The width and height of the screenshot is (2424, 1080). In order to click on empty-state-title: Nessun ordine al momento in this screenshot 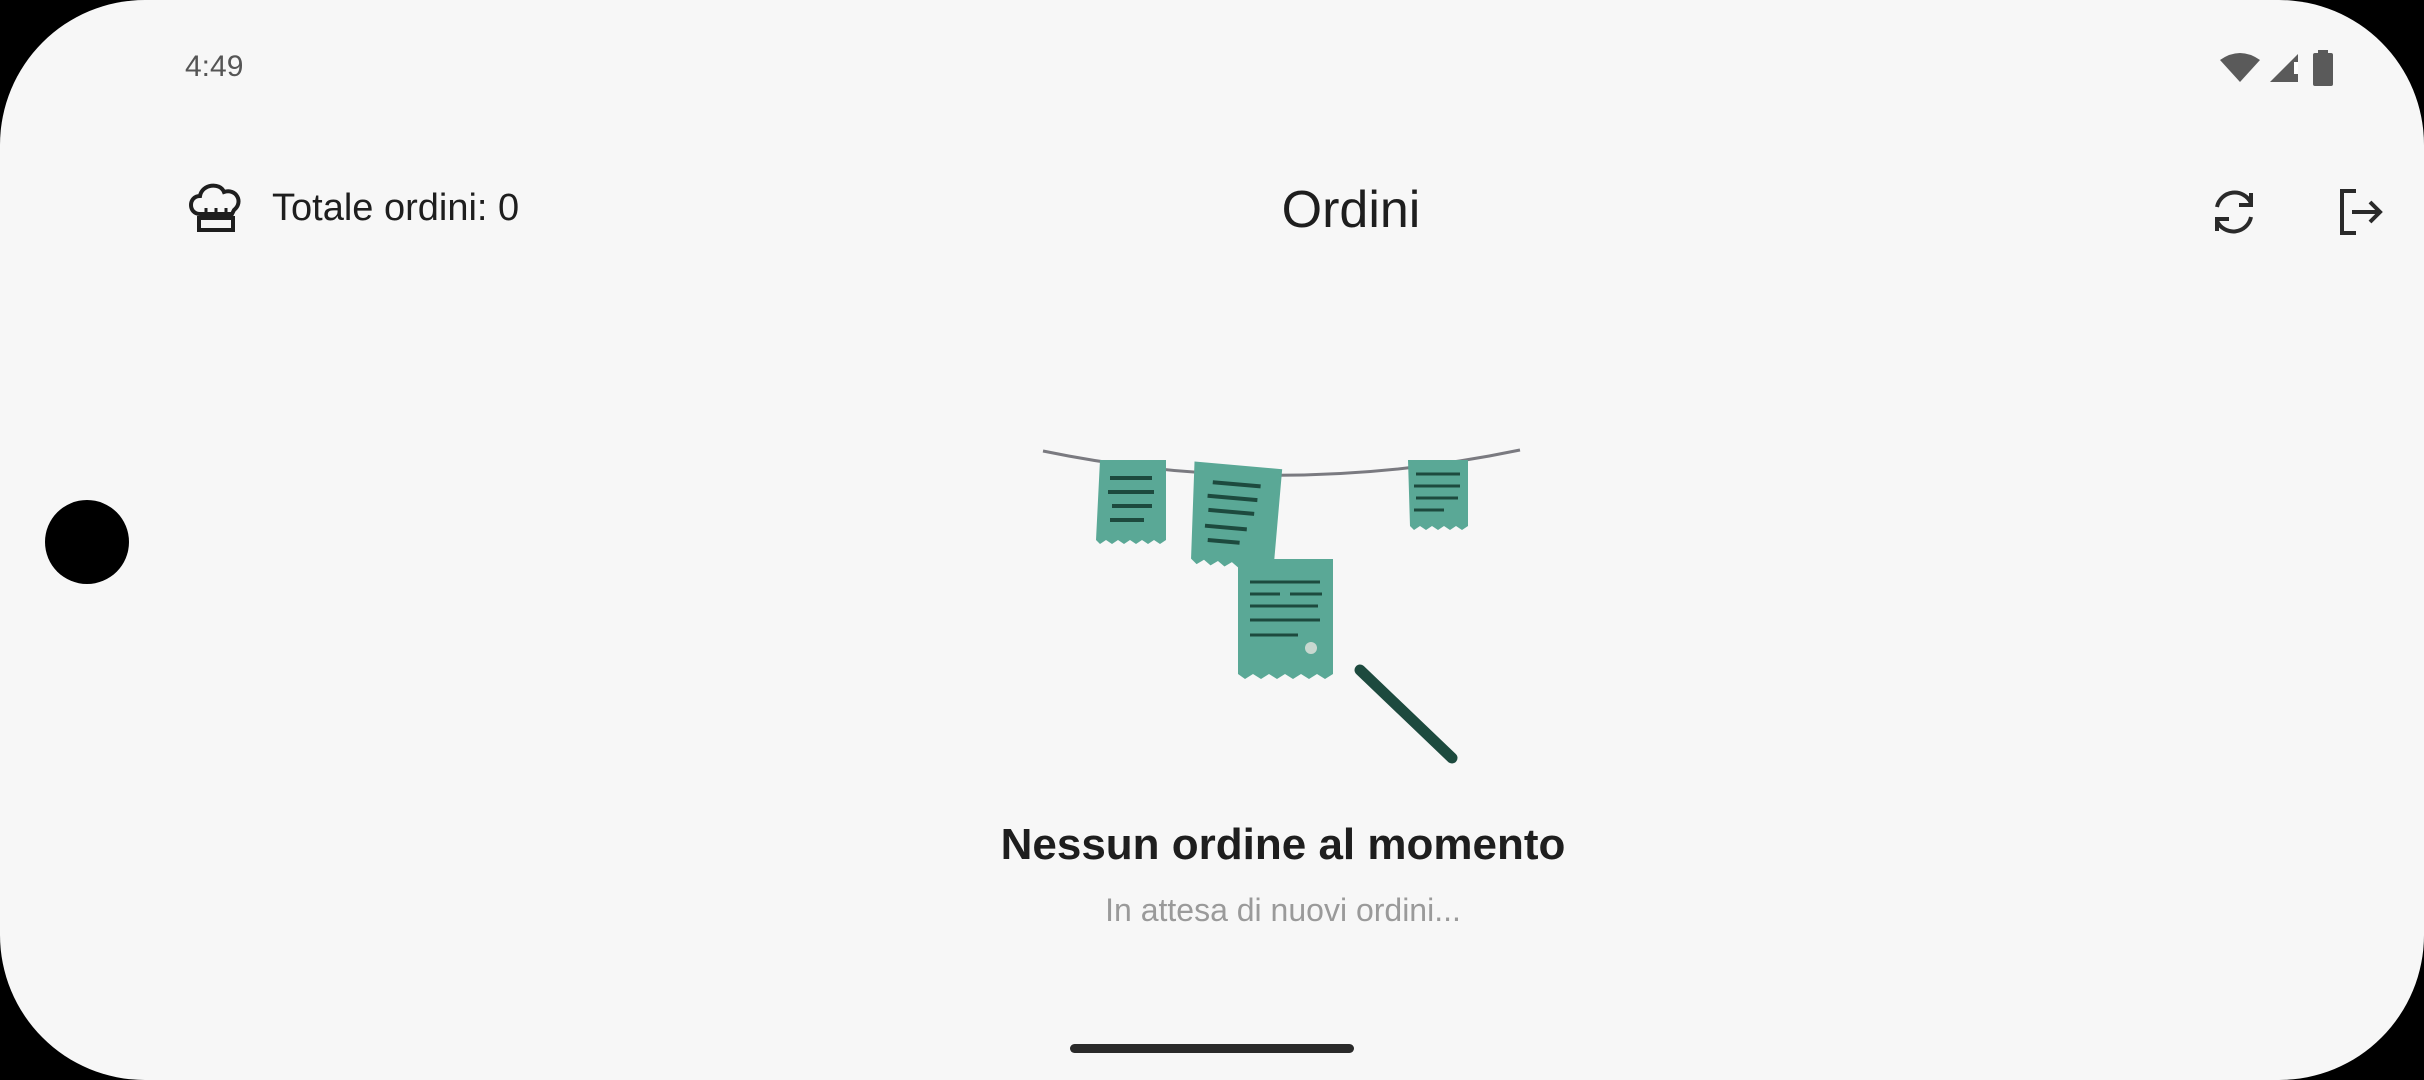, I will do `click(1283, 844)`.